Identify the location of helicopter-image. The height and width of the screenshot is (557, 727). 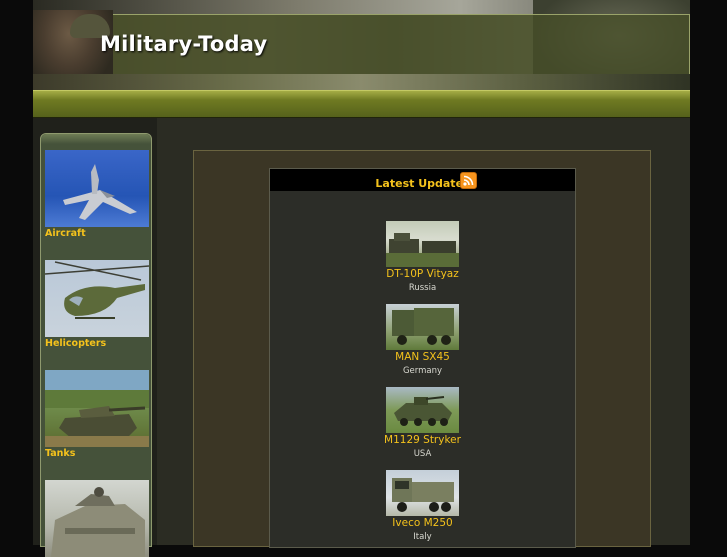
(97, 298).